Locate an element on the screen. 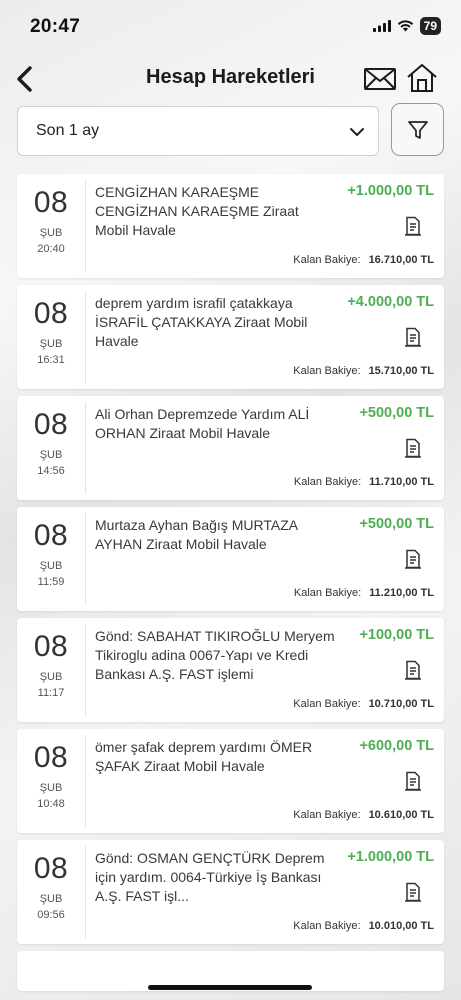 This screenshot has width=461, height=1000. status-time: 20:47 is located at coordinates (55, 26).